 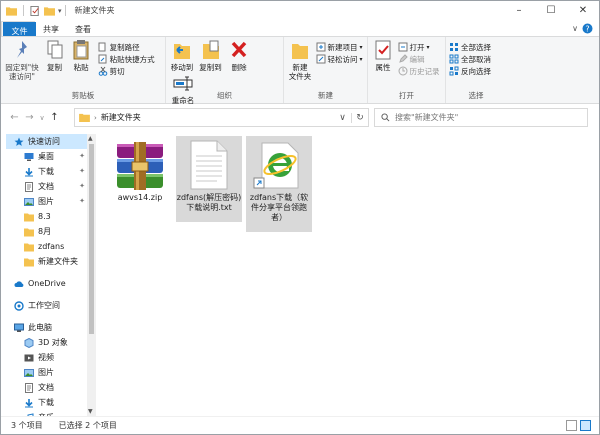 What do you see at coordinates (481, 117) in the screenshot?
I see `search-box: 搜索"新建文件夹"` at bounding box center [481, 117].